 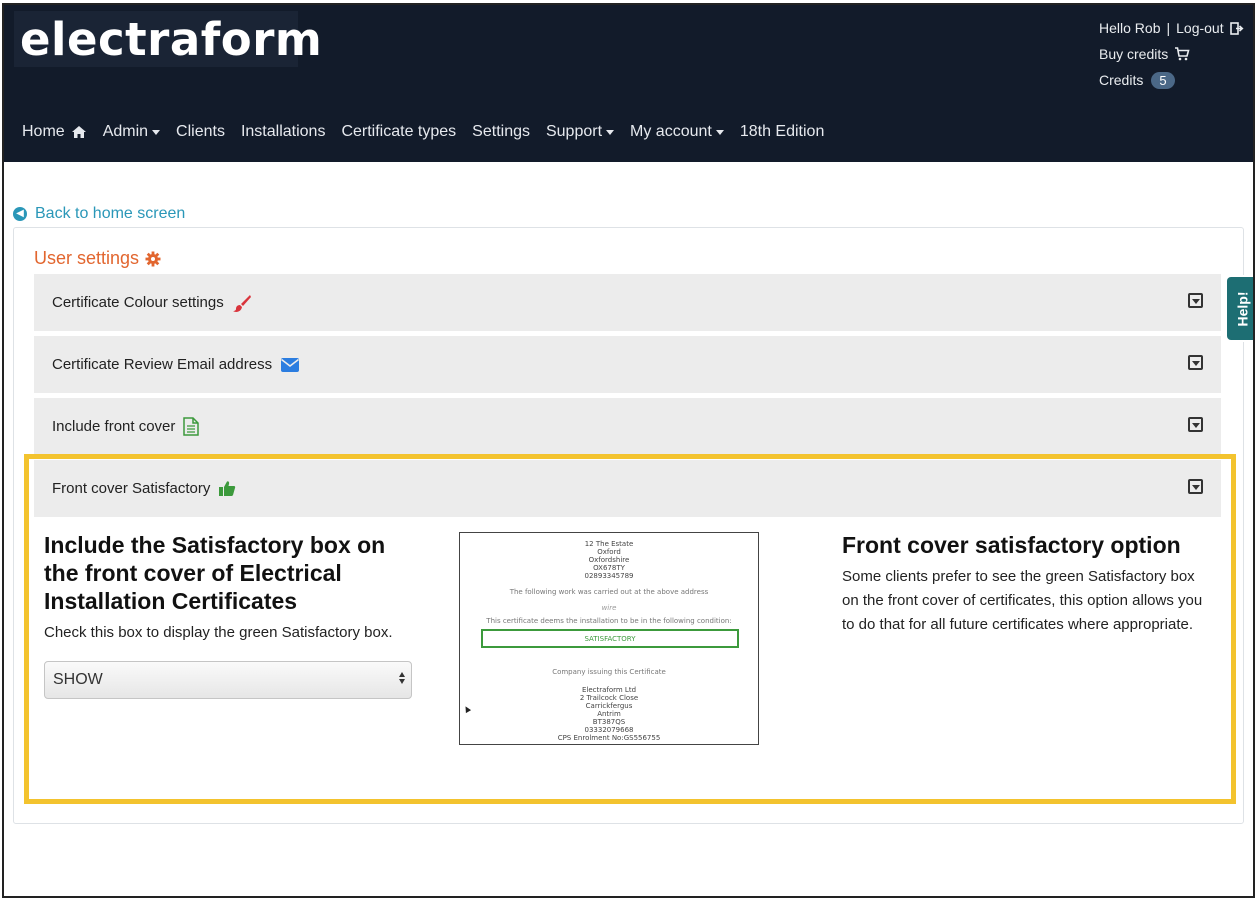 I want to click on select-arrows-icon, so click(x=402, y=678).